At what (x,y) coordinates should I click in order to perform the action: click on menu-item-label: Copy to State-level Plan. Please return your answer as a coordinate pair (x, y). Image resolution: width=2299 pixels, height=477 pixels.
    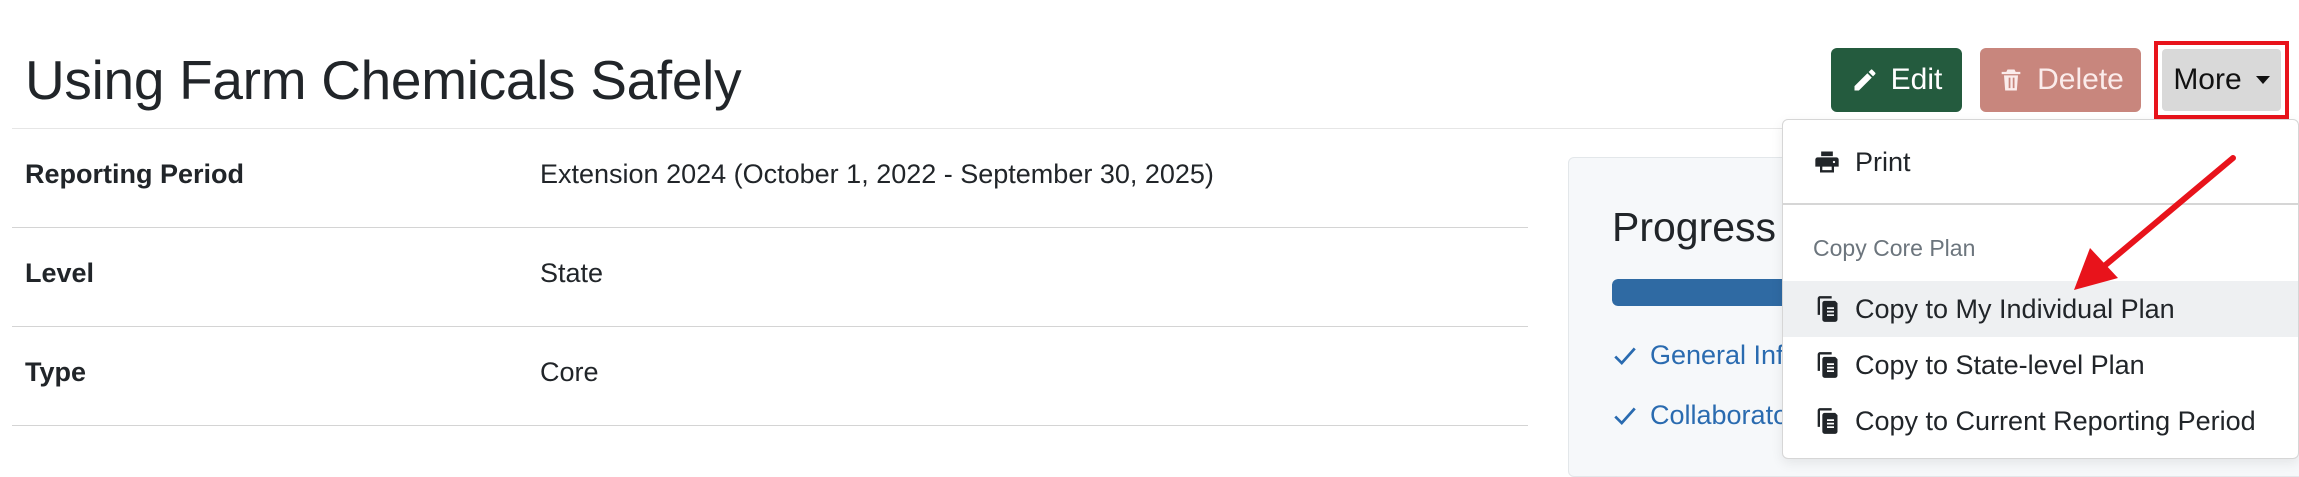
    Looking at the image, I should click on (2000, 364).